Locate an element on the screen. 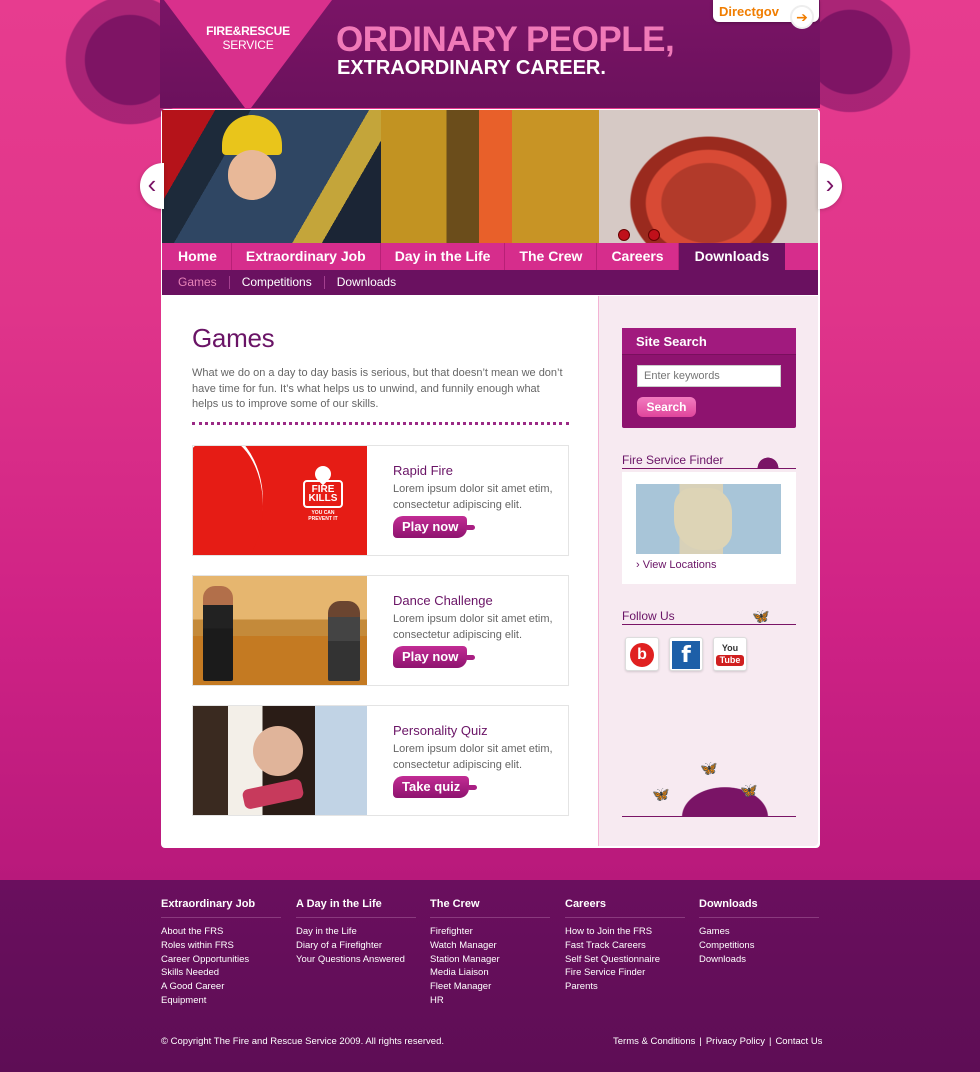  logo: FIRE&RESCUE SERVICE is located at coordinates (248, 38).